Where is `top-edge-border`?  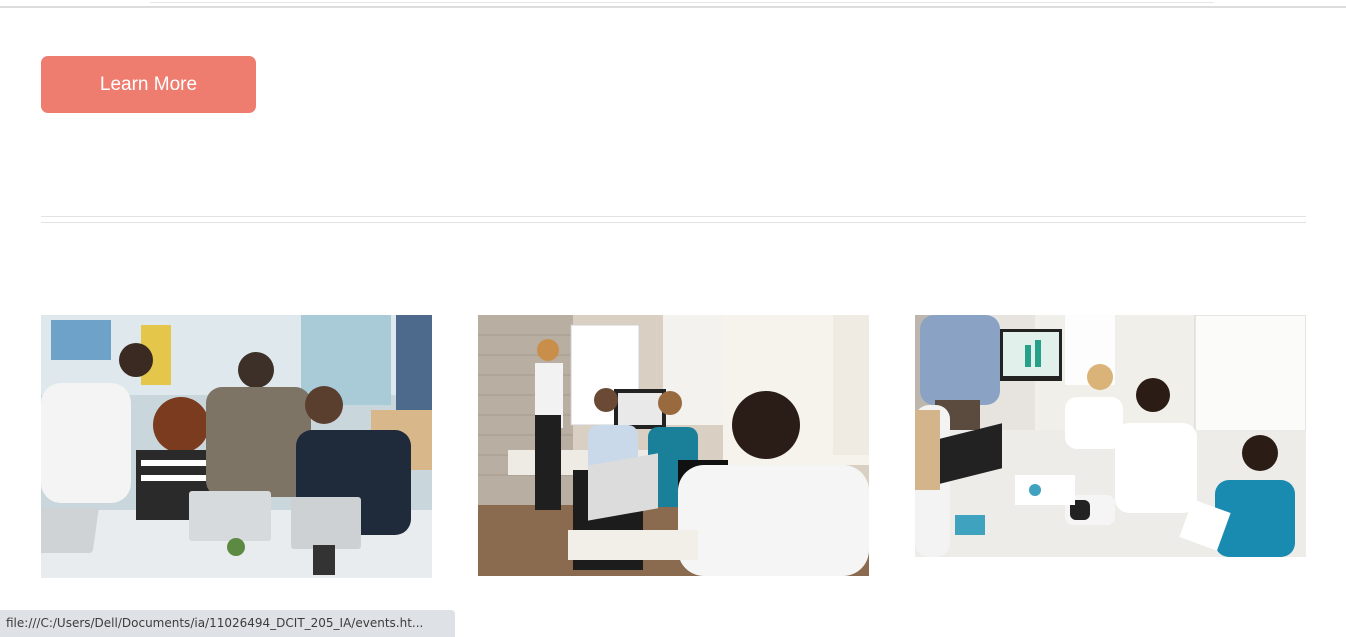 top-edge-border is located at coordinates (673, 4).